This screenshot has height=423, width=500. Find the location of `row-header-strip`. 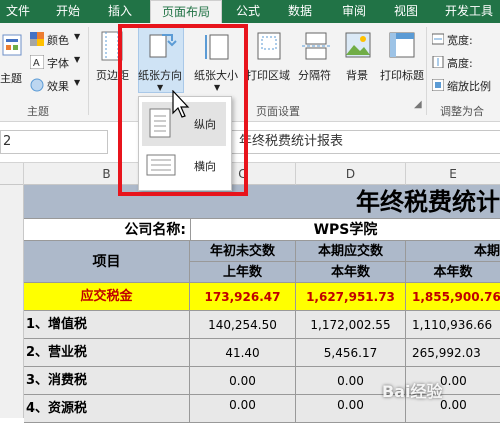

row-header-strip is located at coordinates (12, 301).